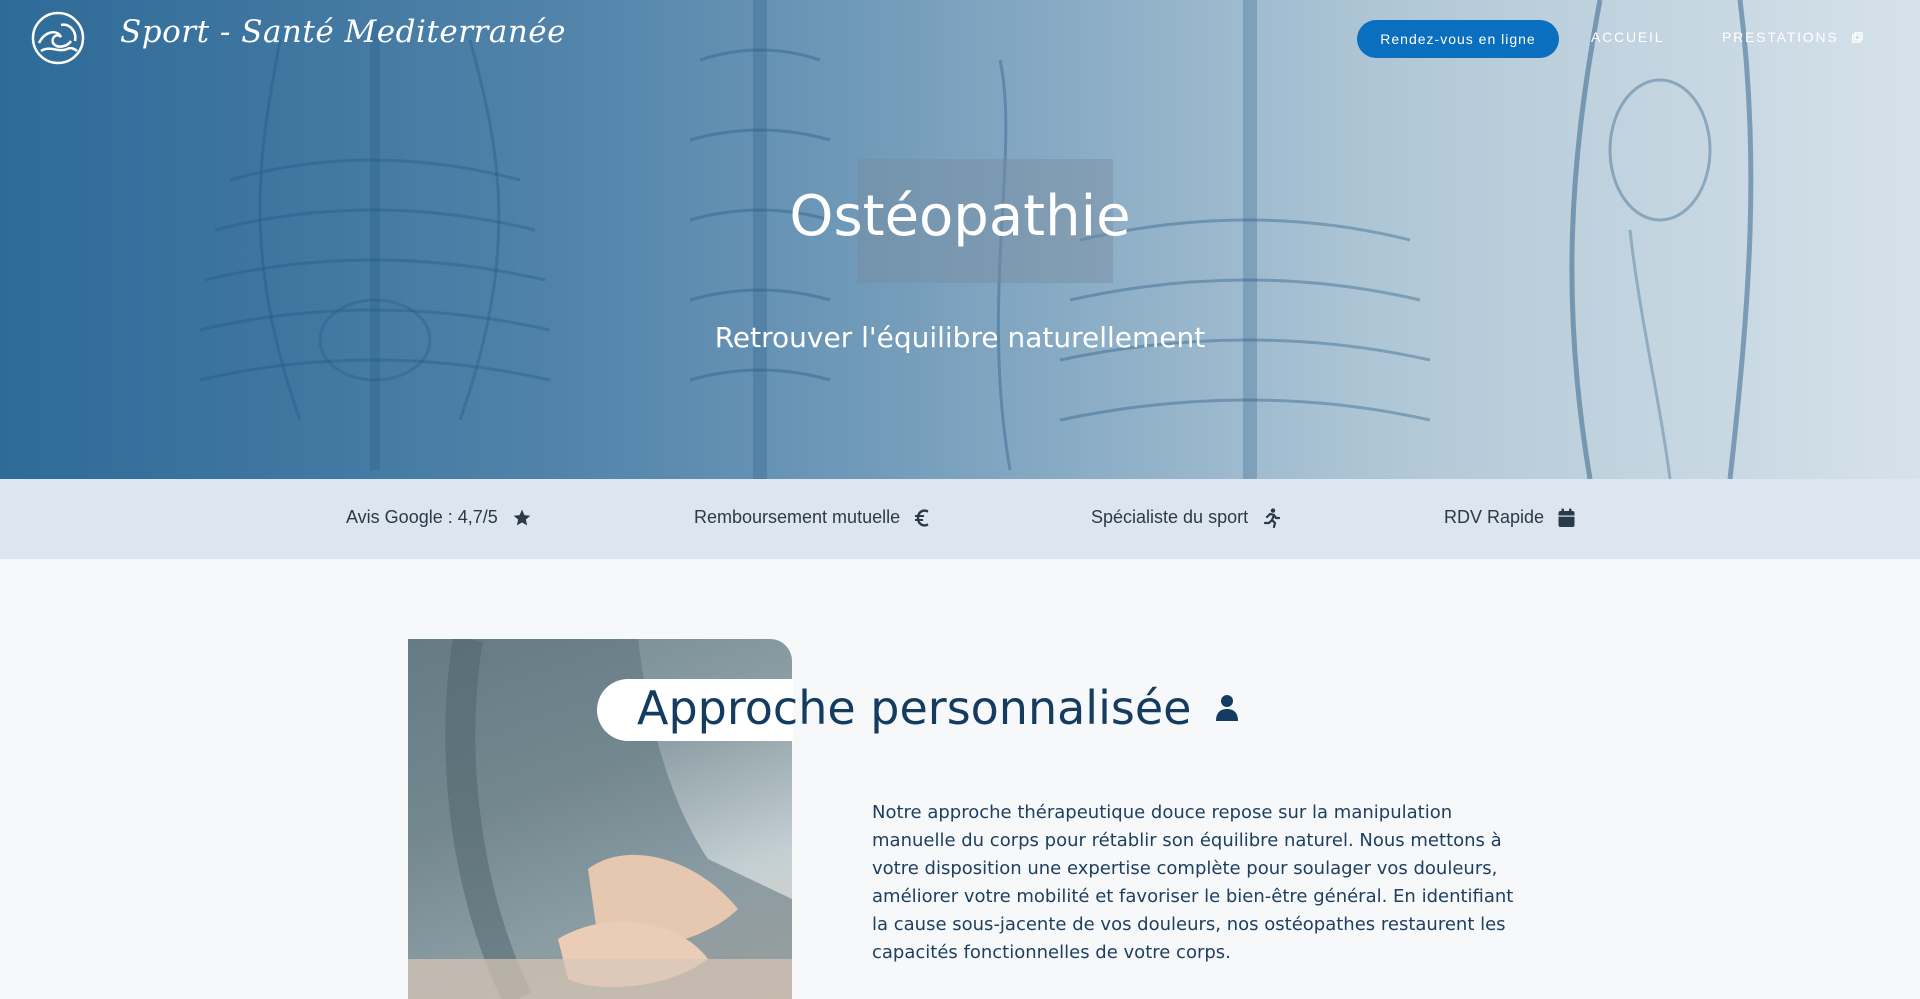 The image size is (1920, 999). What do you see at coordinates (1272, 517) in the screenshot?
I see `runner-icon` at bounding box center [1272, 517].